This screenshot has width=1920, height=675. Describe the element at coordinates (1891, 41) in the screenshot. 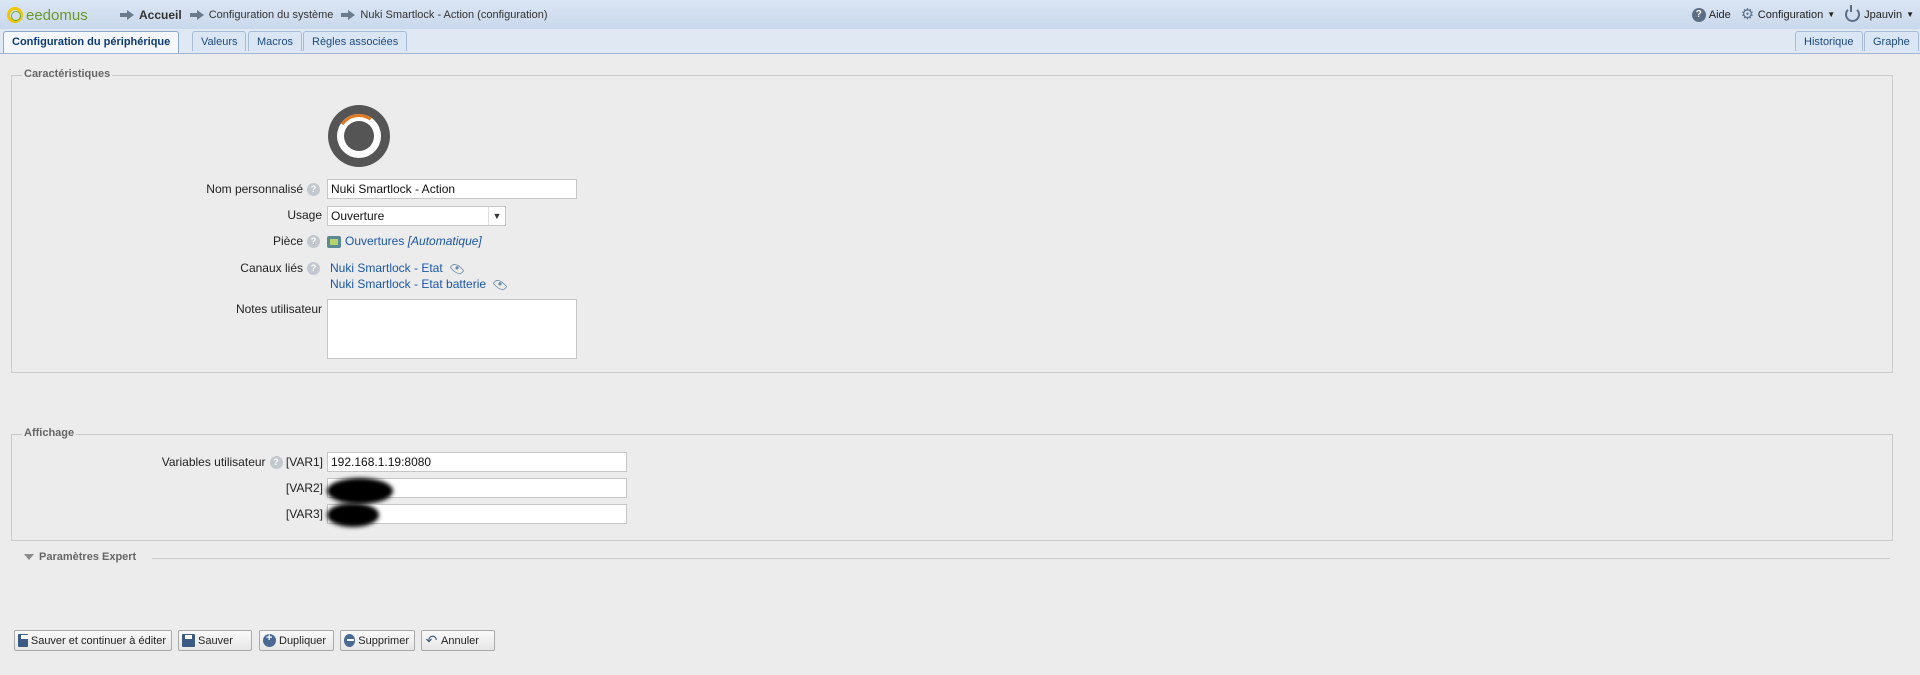

I see `tab-graphe: Graphe` at that location.